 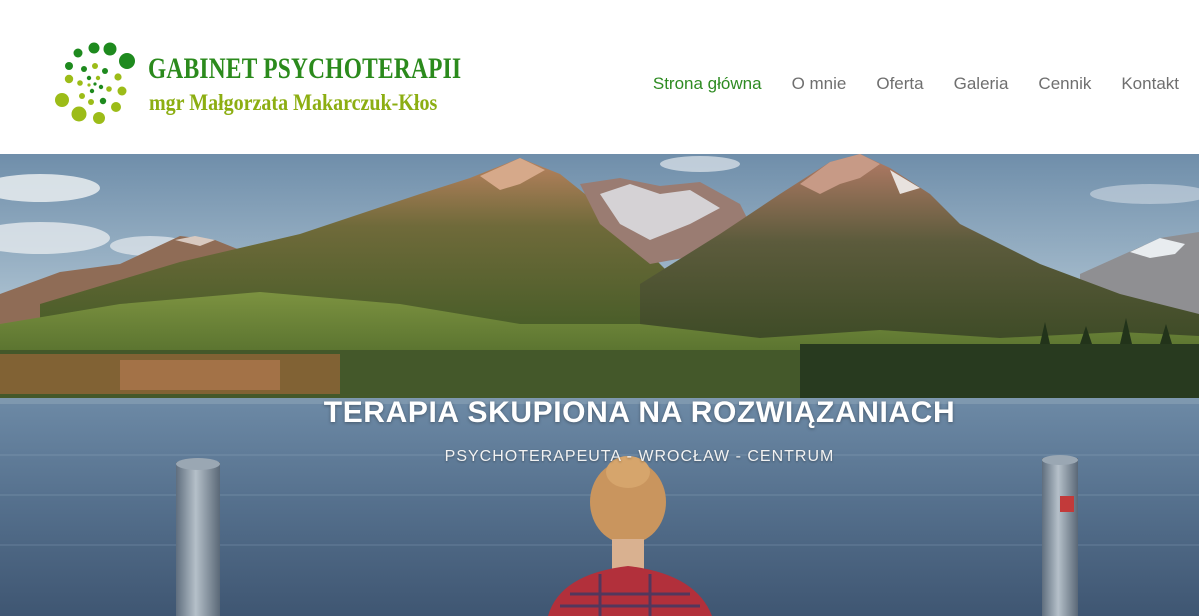 I want to click on nav-item-contact: Kontakt, so click(x=1150, y=84).